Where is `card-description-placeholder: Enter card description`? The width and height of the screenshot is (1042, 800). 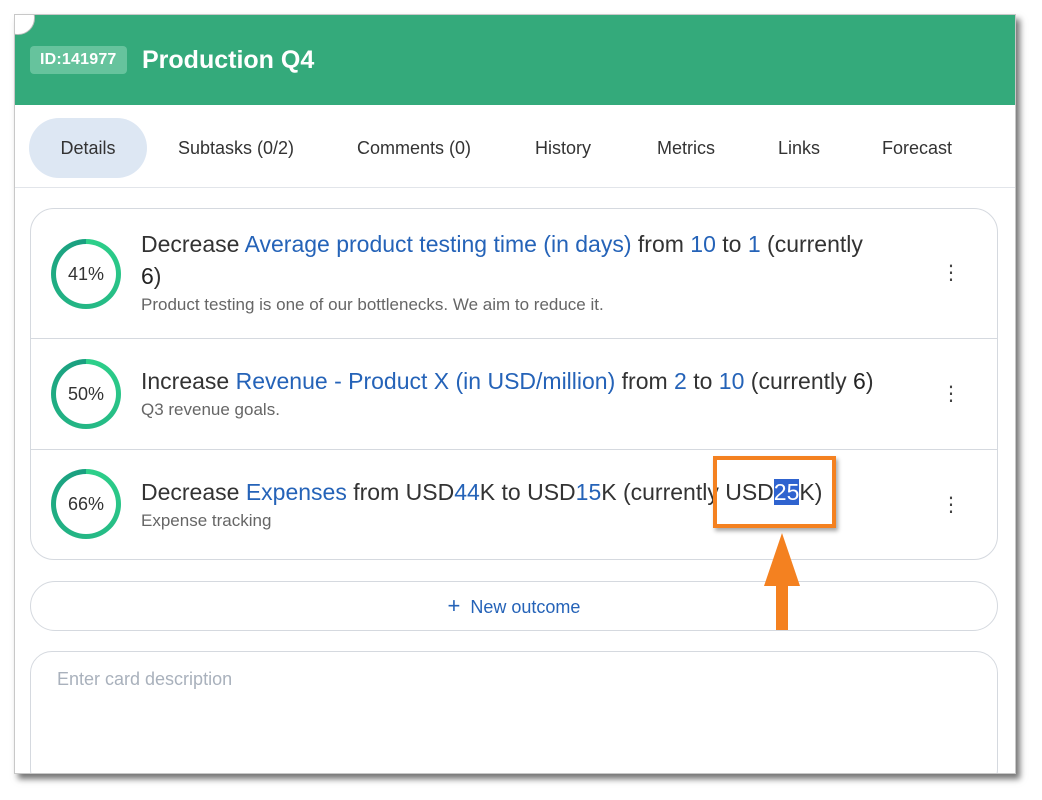
card-description-placeholder: Enter card description is located at coordinates (507, 679).